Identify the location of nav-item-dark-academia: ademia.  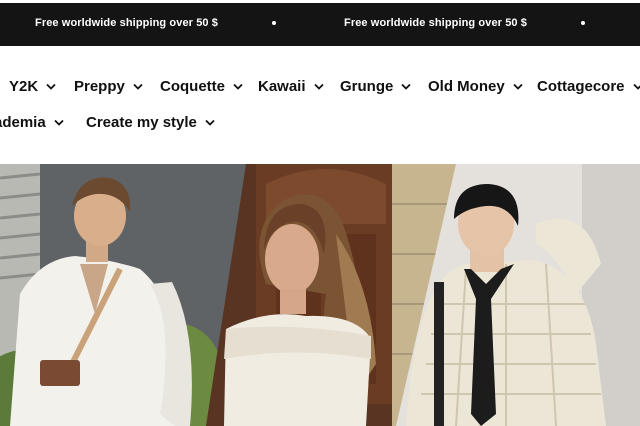
(32, 122).